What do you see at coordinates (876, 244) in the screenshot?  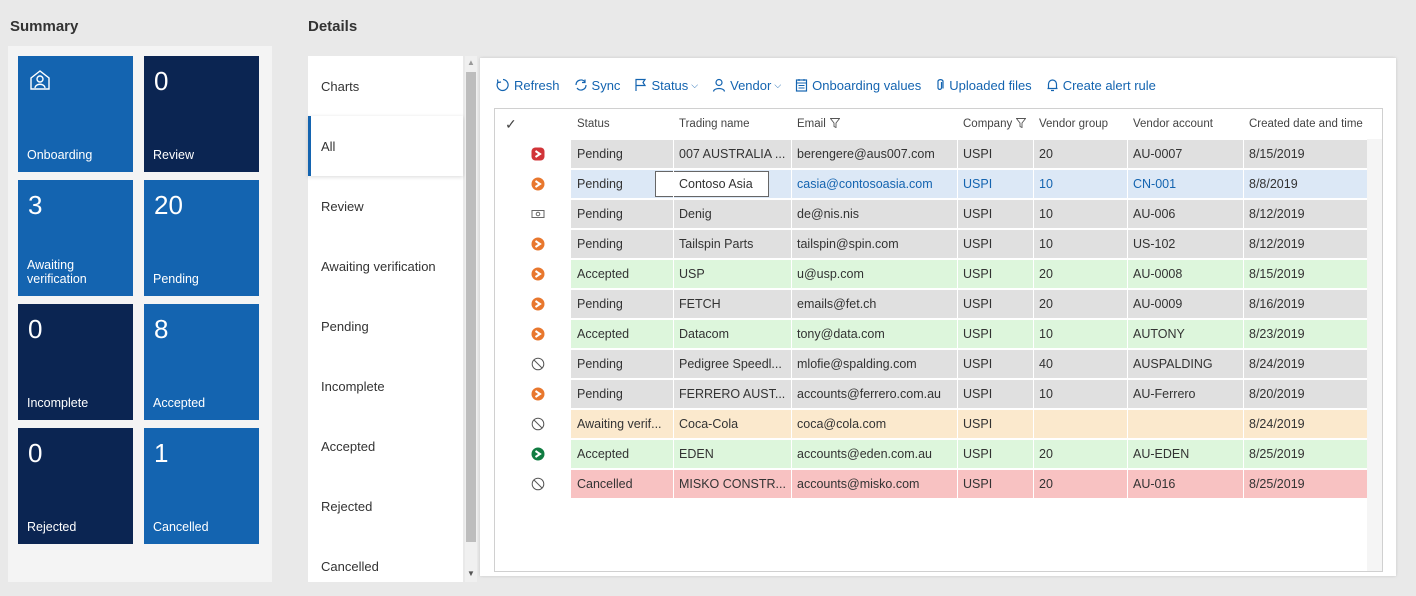 I see `cell-email: tailspin@spin.com` at bounding box center [876, 244].